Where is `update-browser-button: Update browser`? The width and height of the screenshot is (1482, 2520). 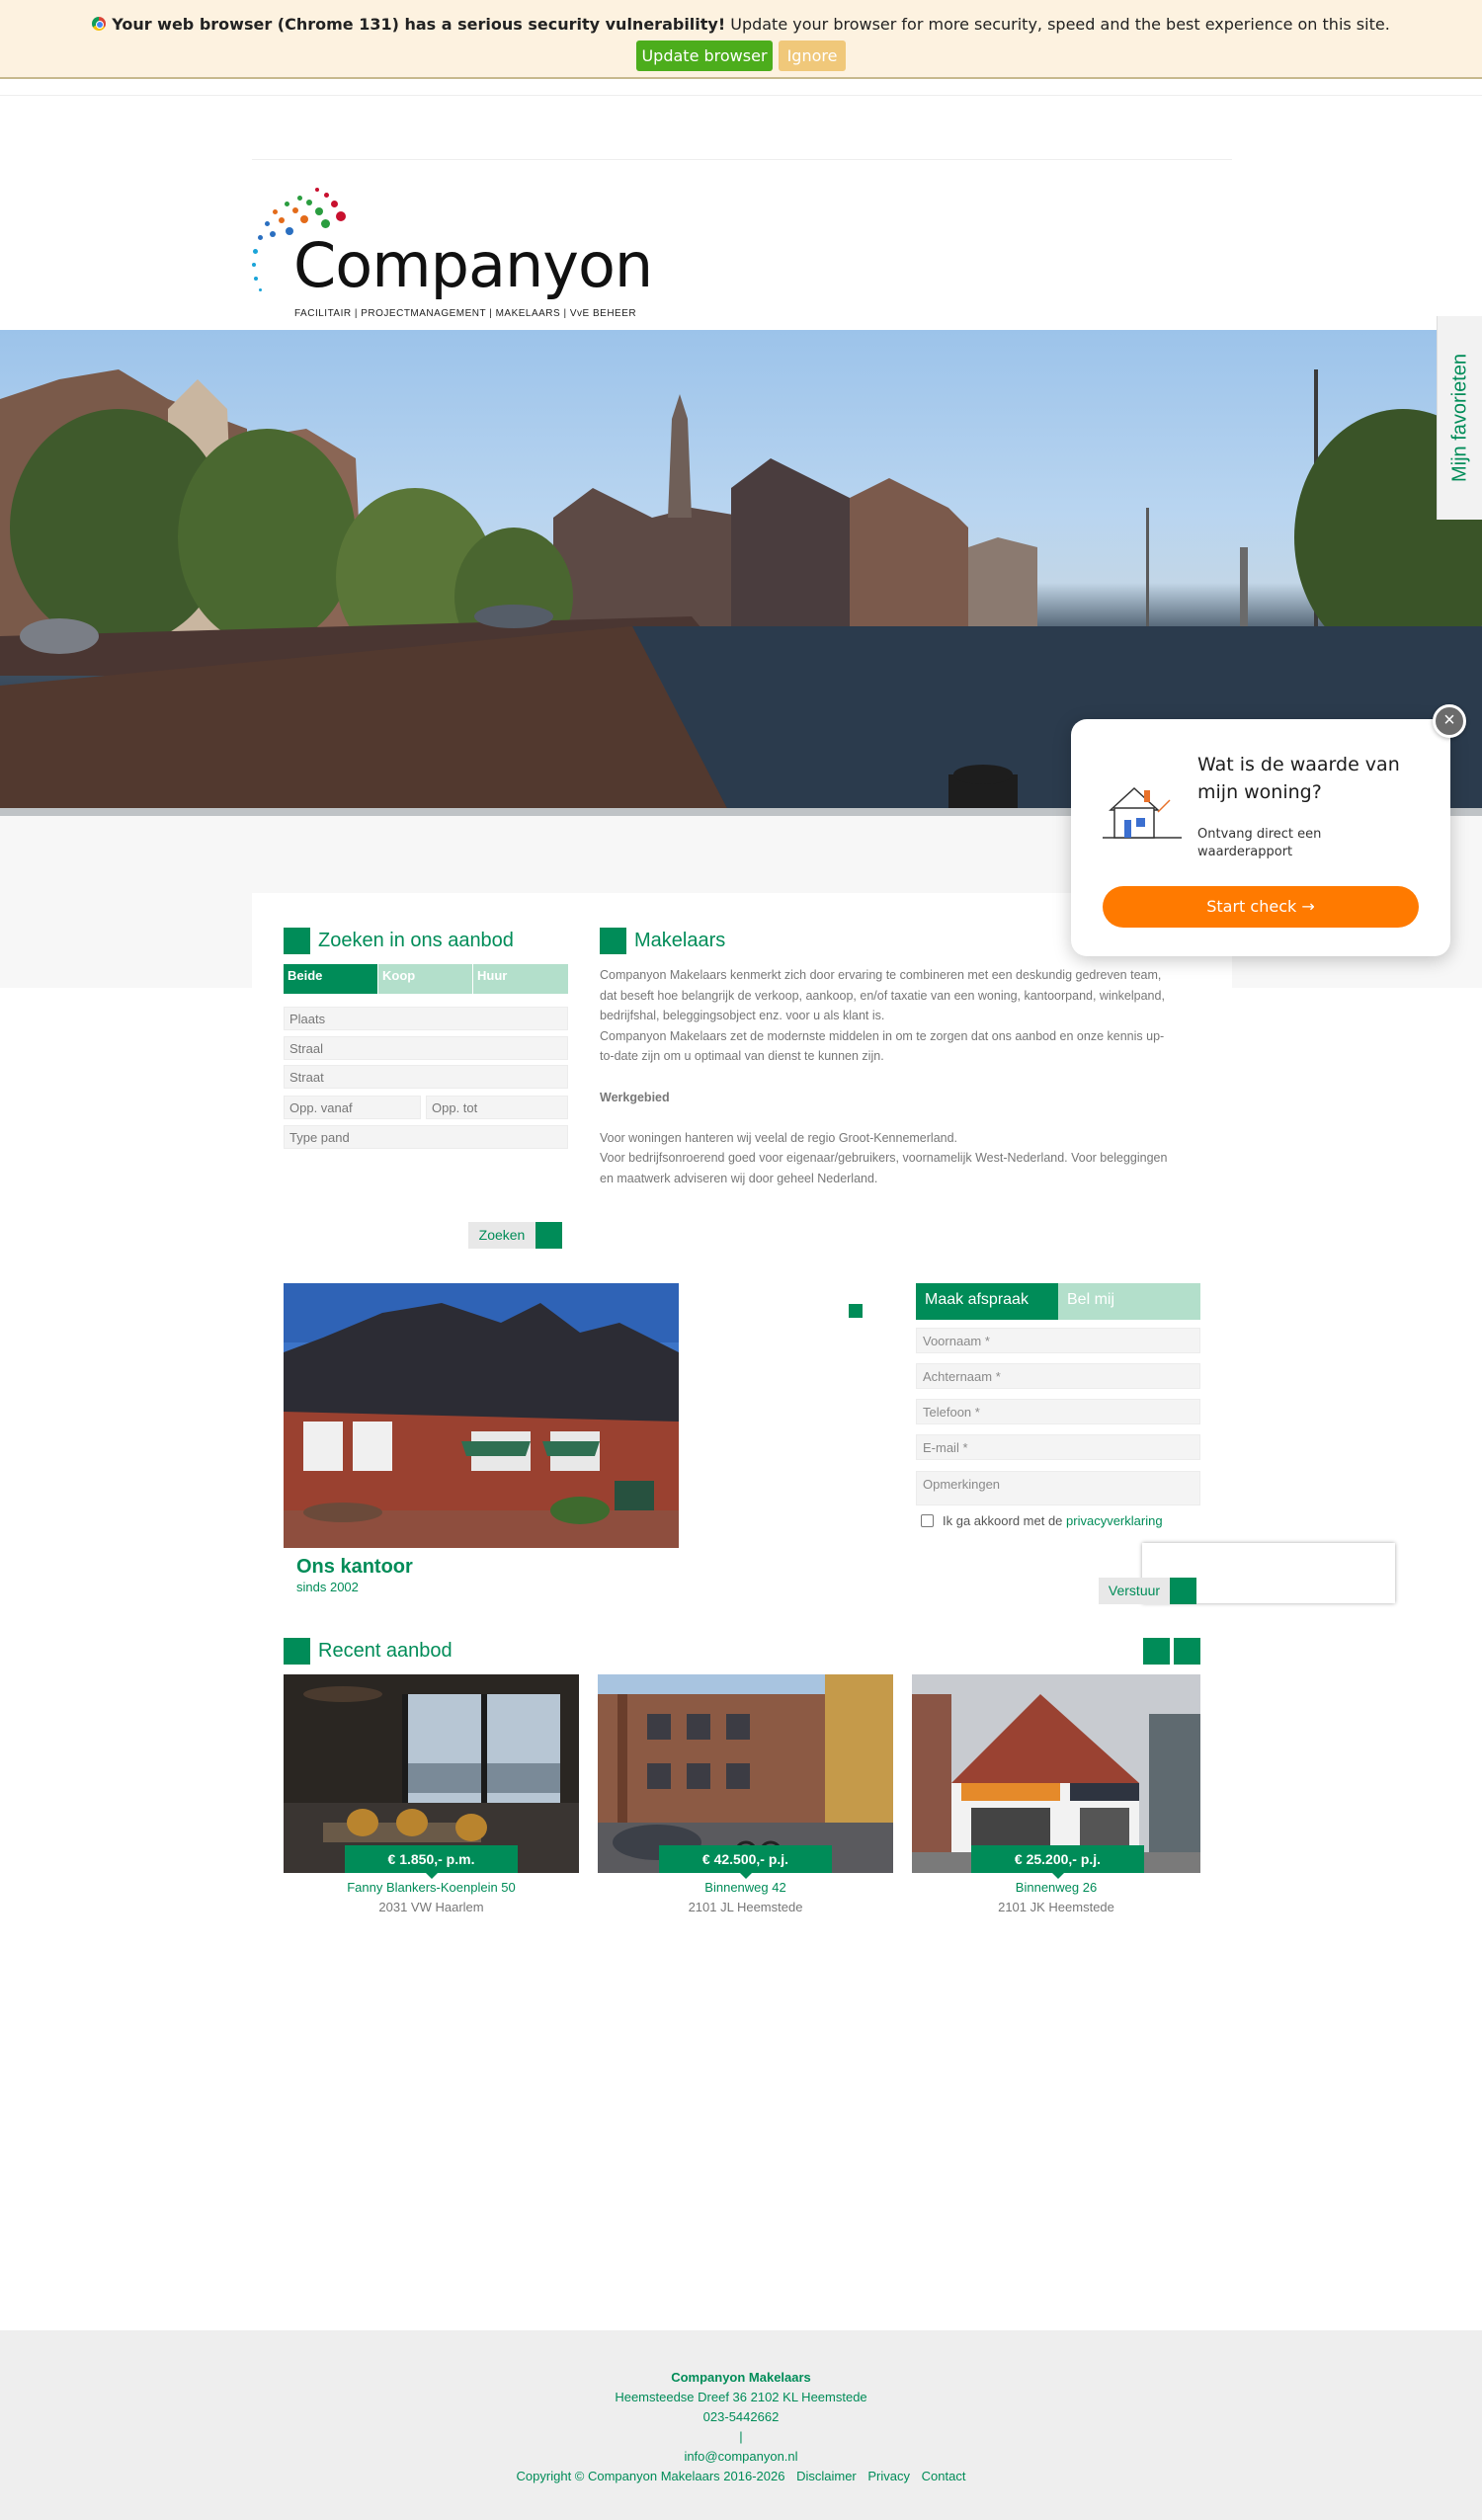 update-browser-button: Update browser is located at coordinates (704, 56).